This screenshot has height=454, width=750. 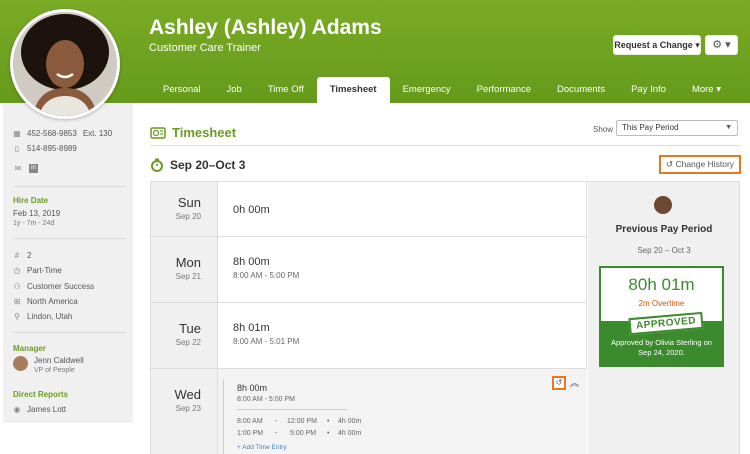 I want to click on entry-start: 1:00 PM, so click(x=250, y=433).